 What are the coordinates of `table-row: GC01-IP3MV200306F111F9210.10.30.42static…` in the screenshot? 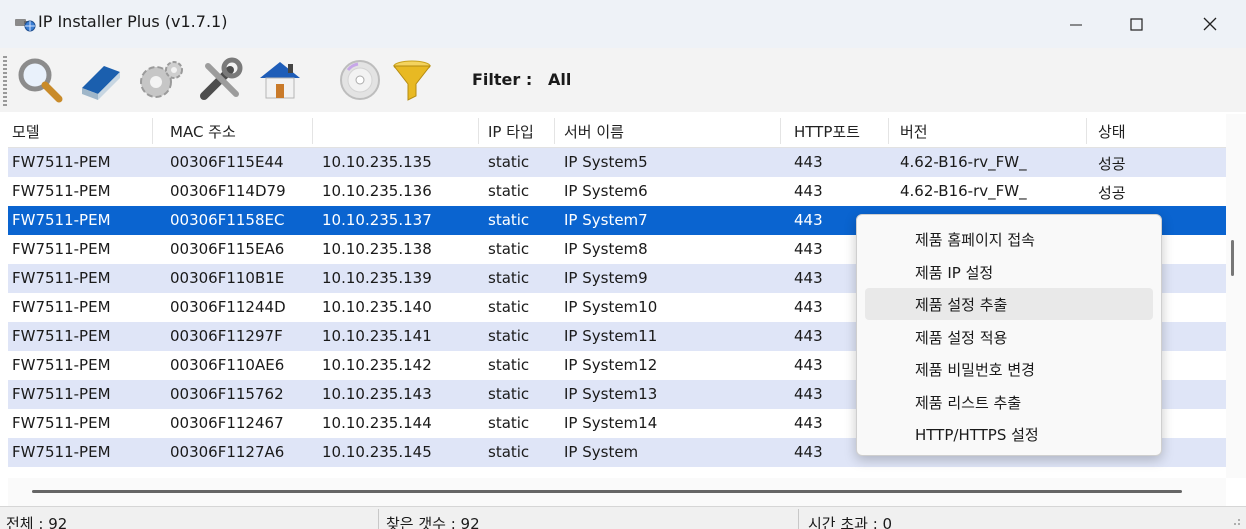 It's located at (617, 472).